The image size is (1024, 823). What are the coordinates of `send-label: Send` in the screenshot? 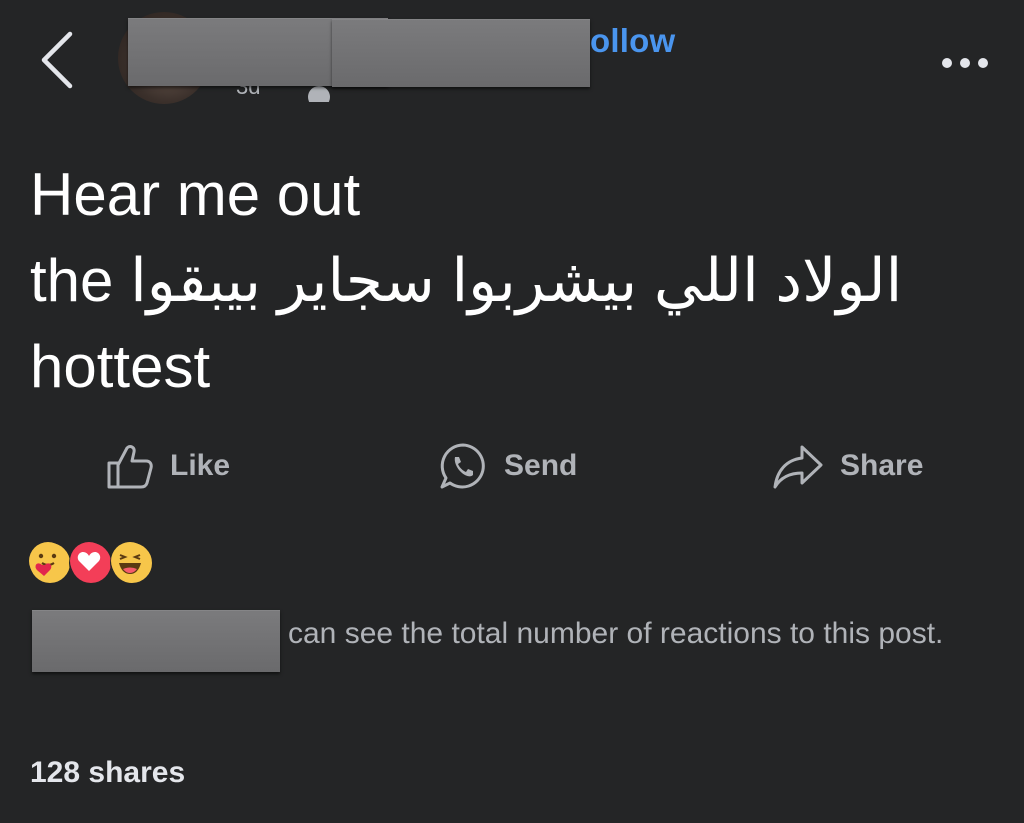 It's located at (541, 465).